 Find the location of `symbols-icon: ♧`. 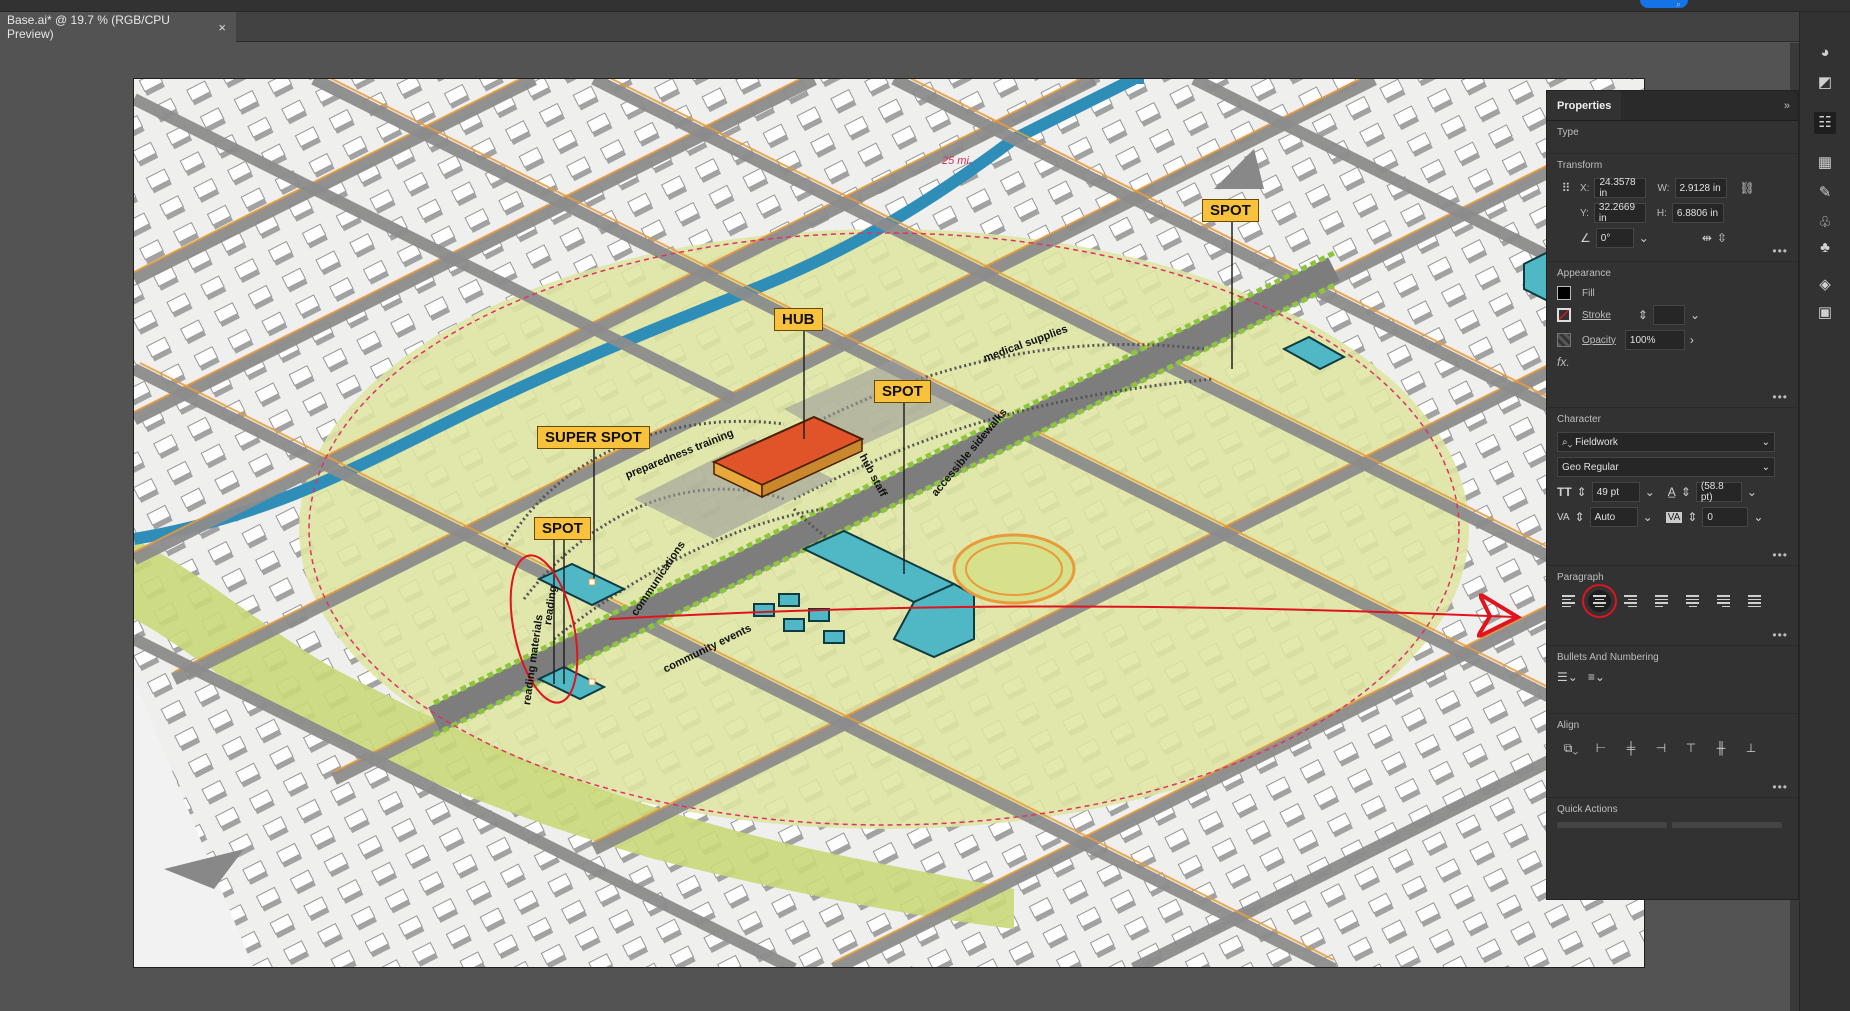

symbols-icon: ♧ is located at coordinates (1825, 223).